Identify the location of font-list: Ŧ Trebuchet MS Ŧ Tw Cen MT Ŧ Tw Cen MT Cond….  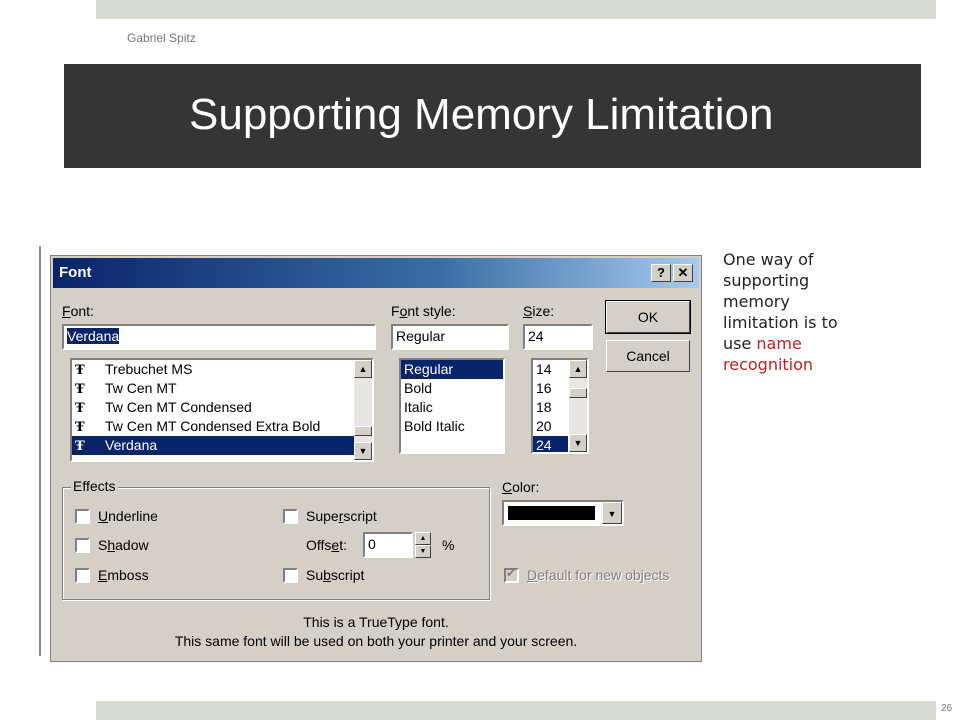
(222, 410).